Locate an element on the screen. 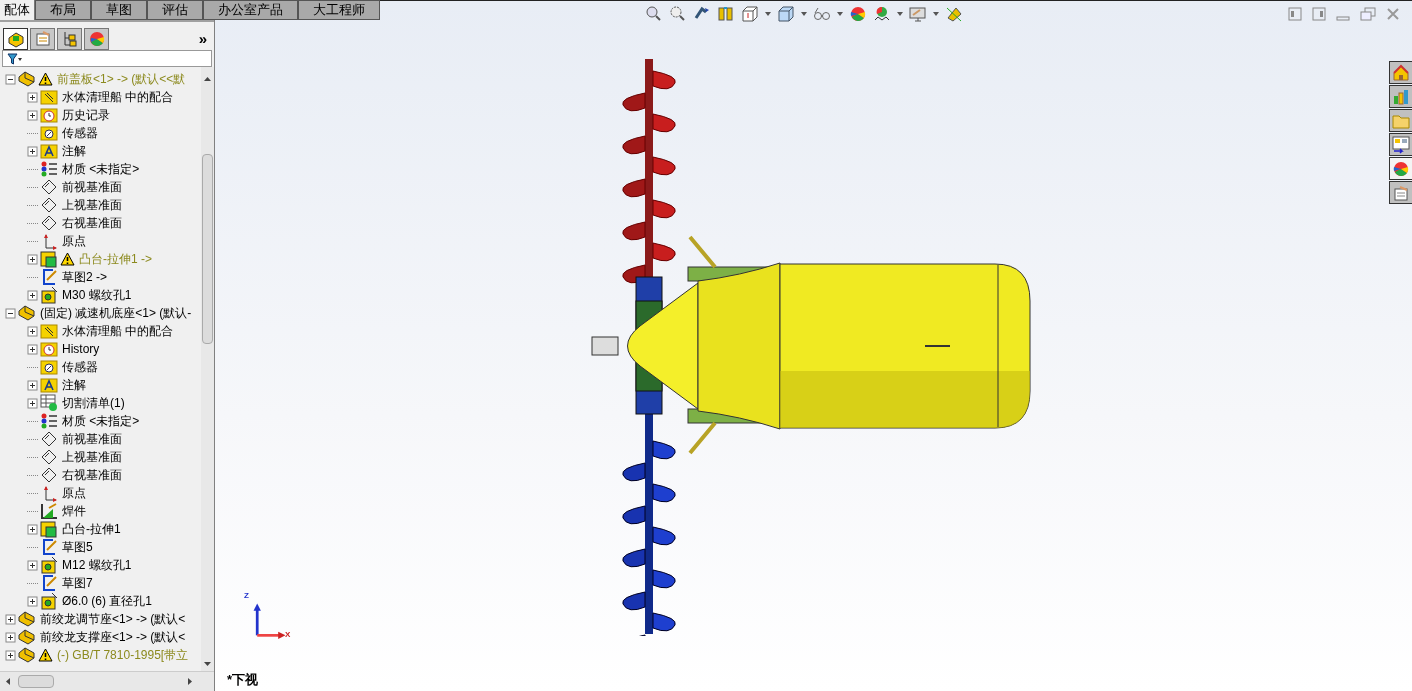 This screenshot has width=1412, height=691. expand-panel-button: » is located at coordinates (202, 39).